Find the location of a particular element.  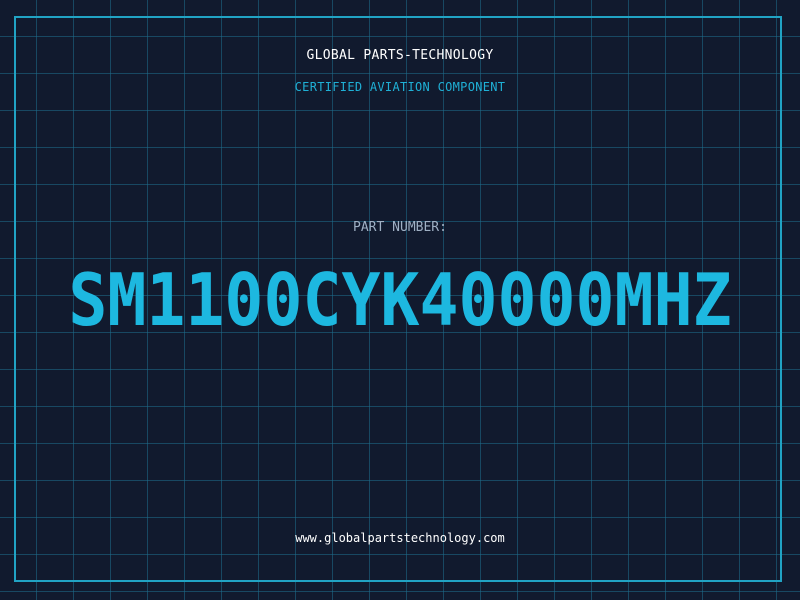

part-number-label: PART NUMBER: is located at coordinates (400, 227).